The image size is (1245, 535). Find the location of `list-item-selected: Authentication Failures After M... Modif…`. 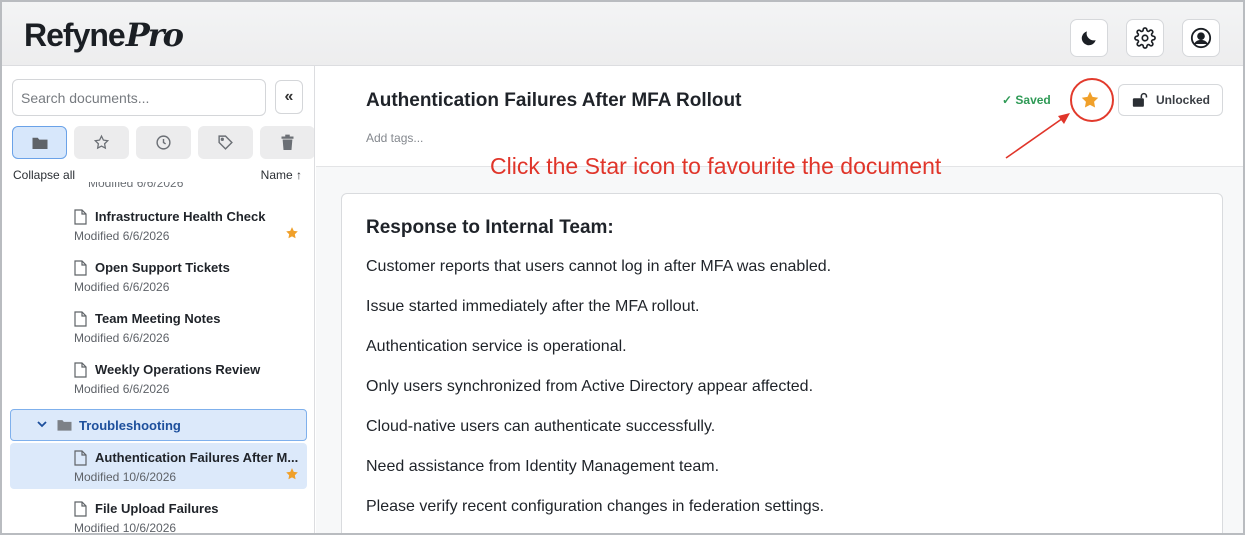

list-item-selected: Authentication Failures After M... Modif… is located at coordinates (158, 466).